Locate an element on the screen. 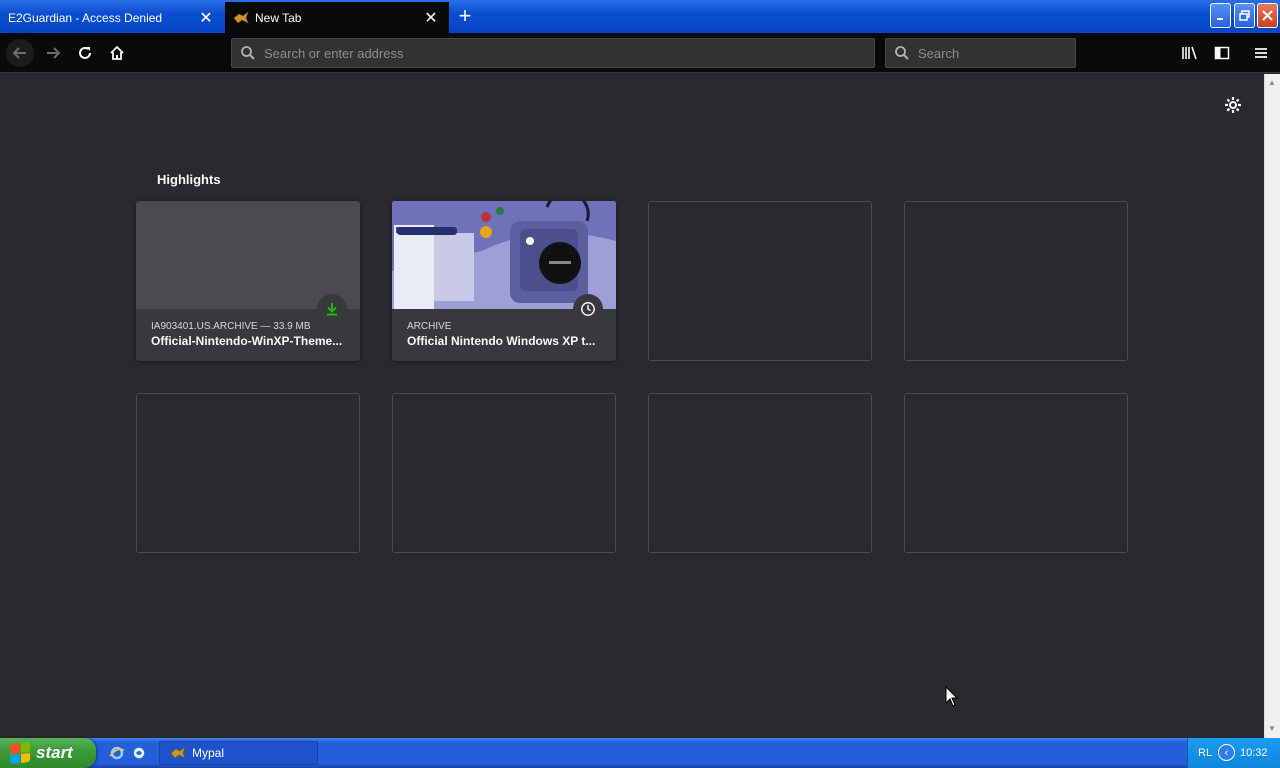  tab-label: E2Guardian - Access Denied is located at coordinates (85, 17).